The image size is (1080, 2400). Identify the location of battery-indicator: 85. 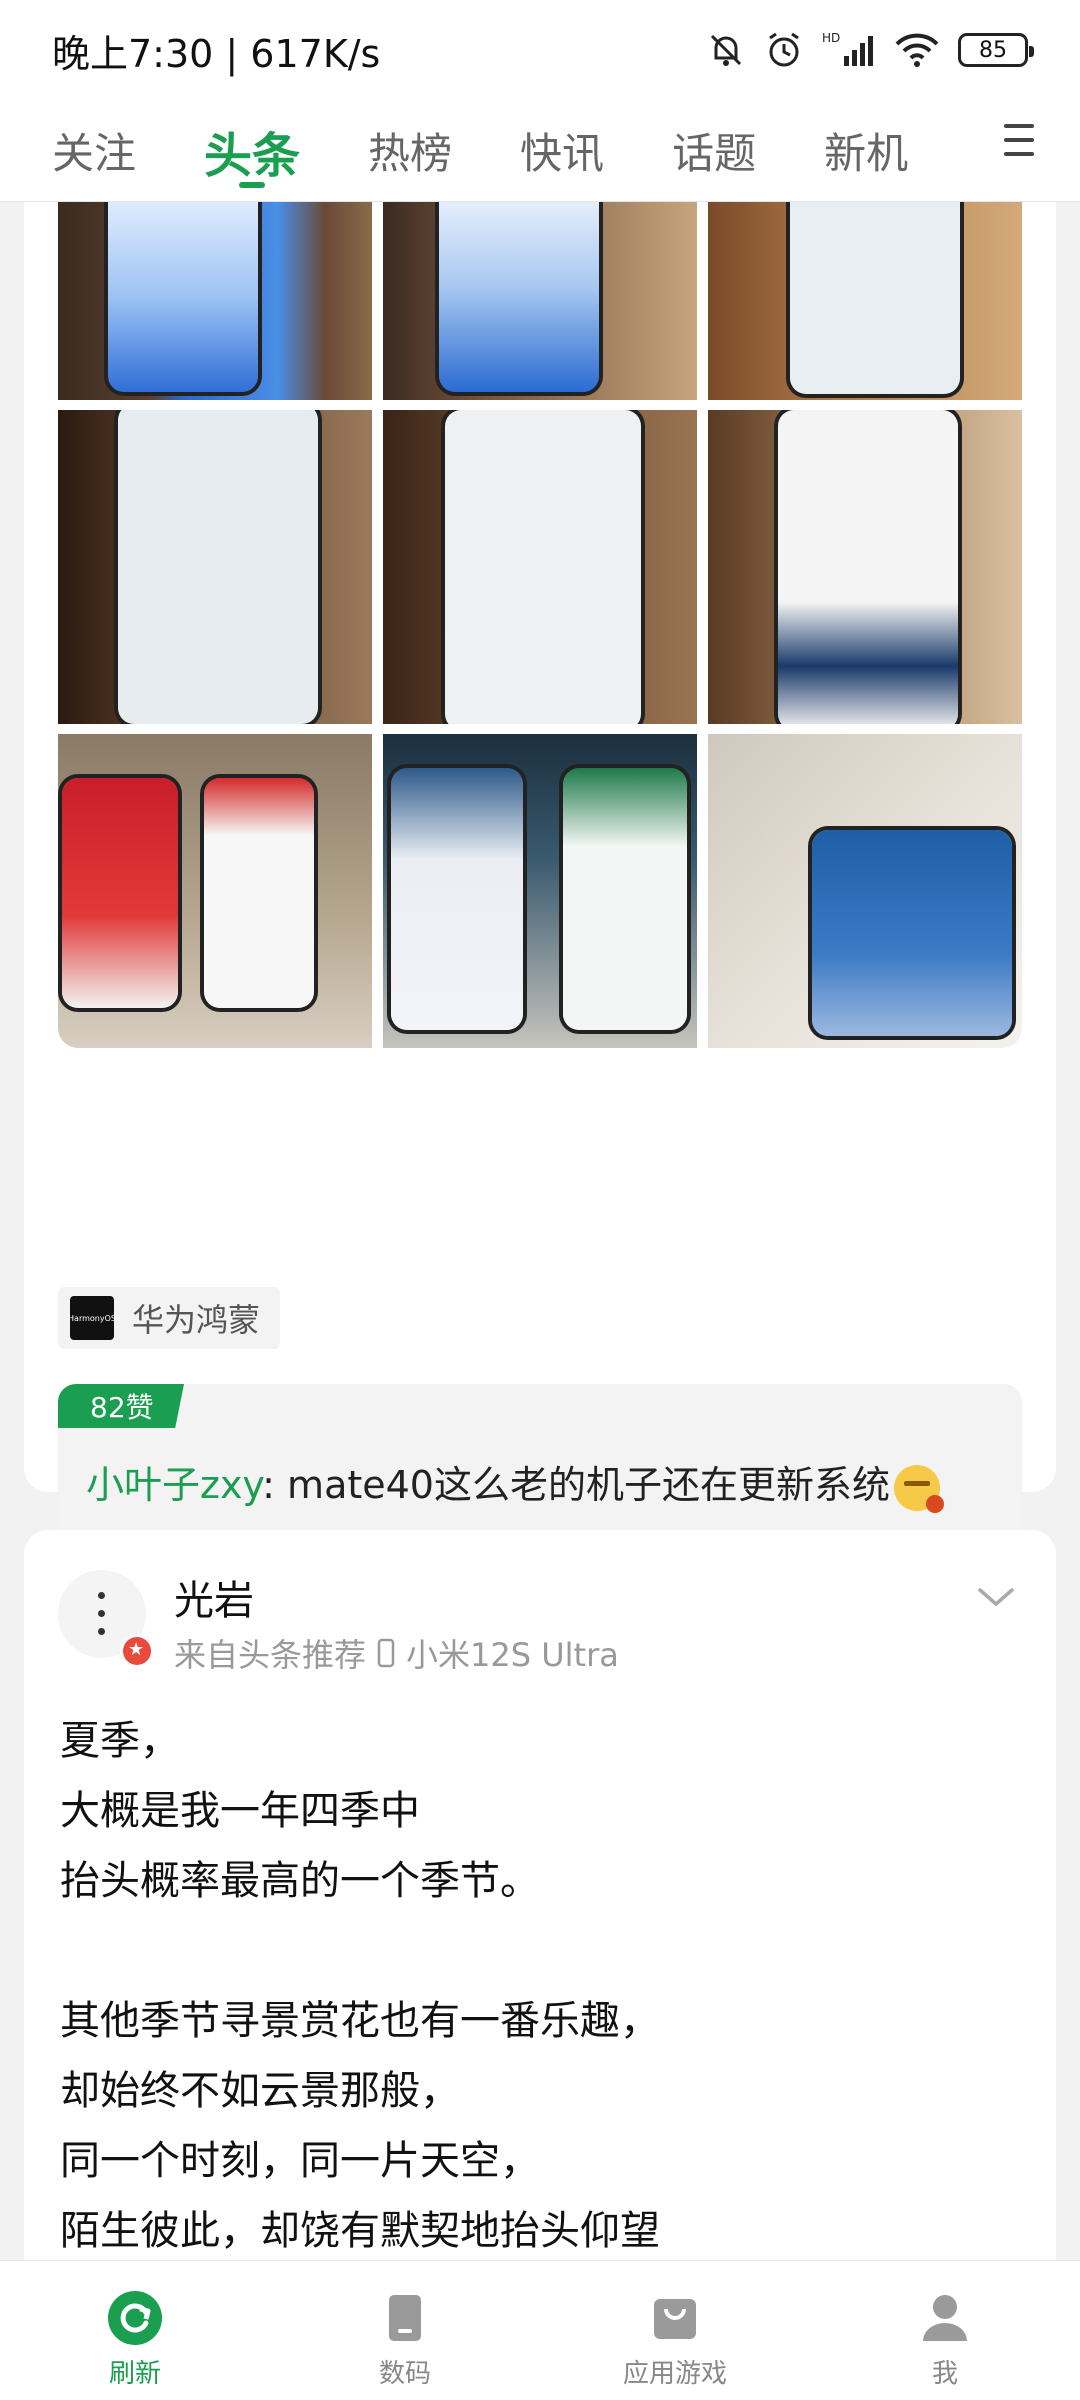
(996, 50).